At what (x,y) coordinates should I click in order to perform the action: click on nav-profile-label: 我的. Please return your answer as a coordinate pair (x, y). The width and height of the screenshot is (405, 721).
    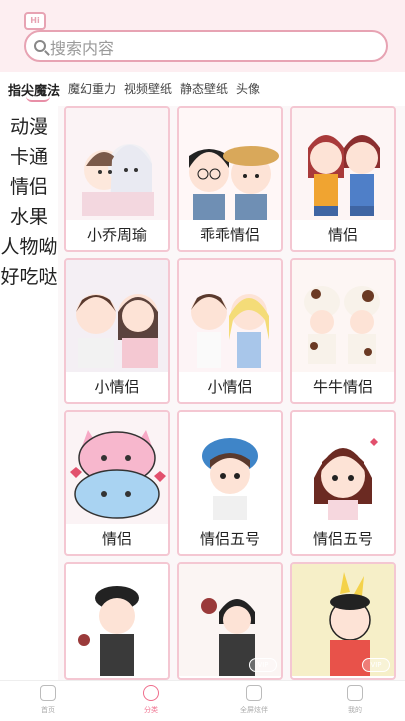
    Looking at the image, I should click on (355, 710).